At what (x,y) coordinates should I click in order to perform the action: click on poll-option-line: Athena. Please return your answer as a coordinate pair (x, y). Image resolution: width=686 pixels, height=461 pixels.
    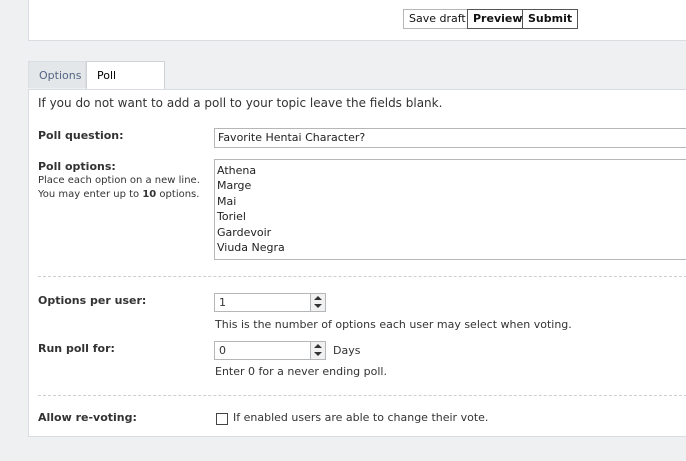
    Looking at the image, I should click on (237, 170).